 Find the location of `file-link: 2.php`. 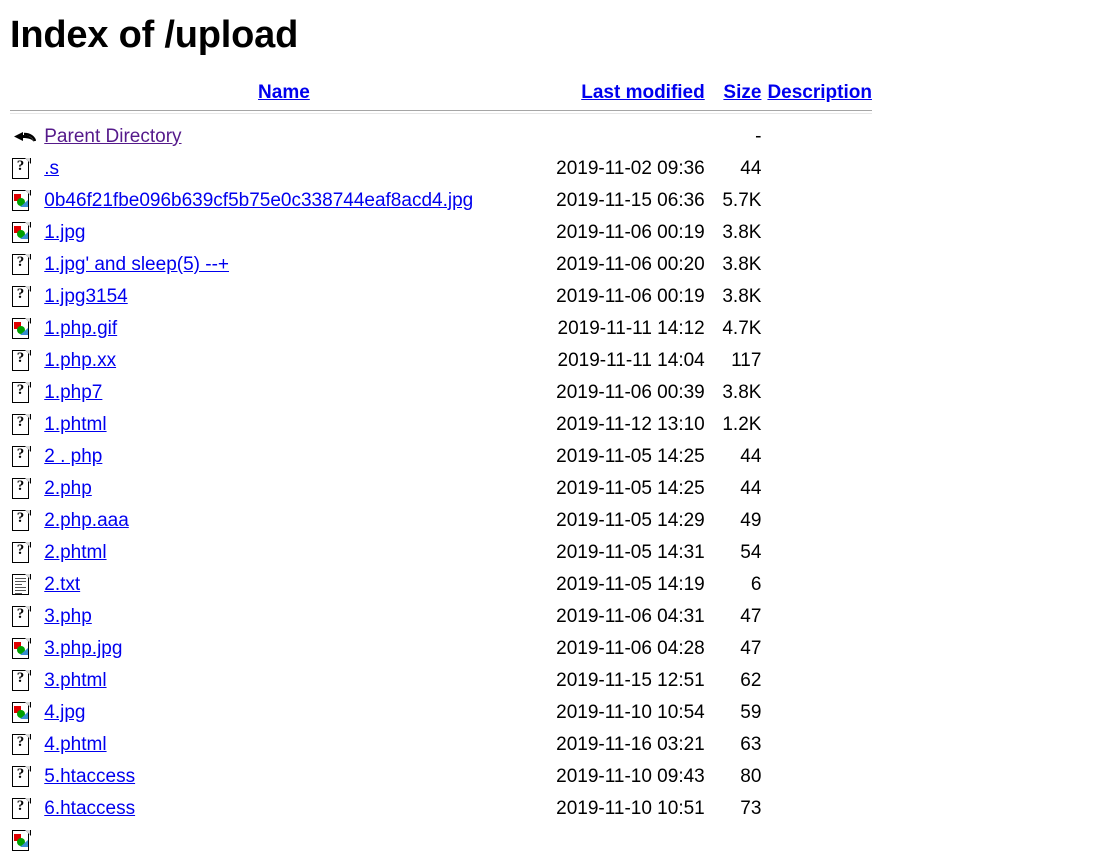

file-link: 2.php is located at coordinates (68, 488).